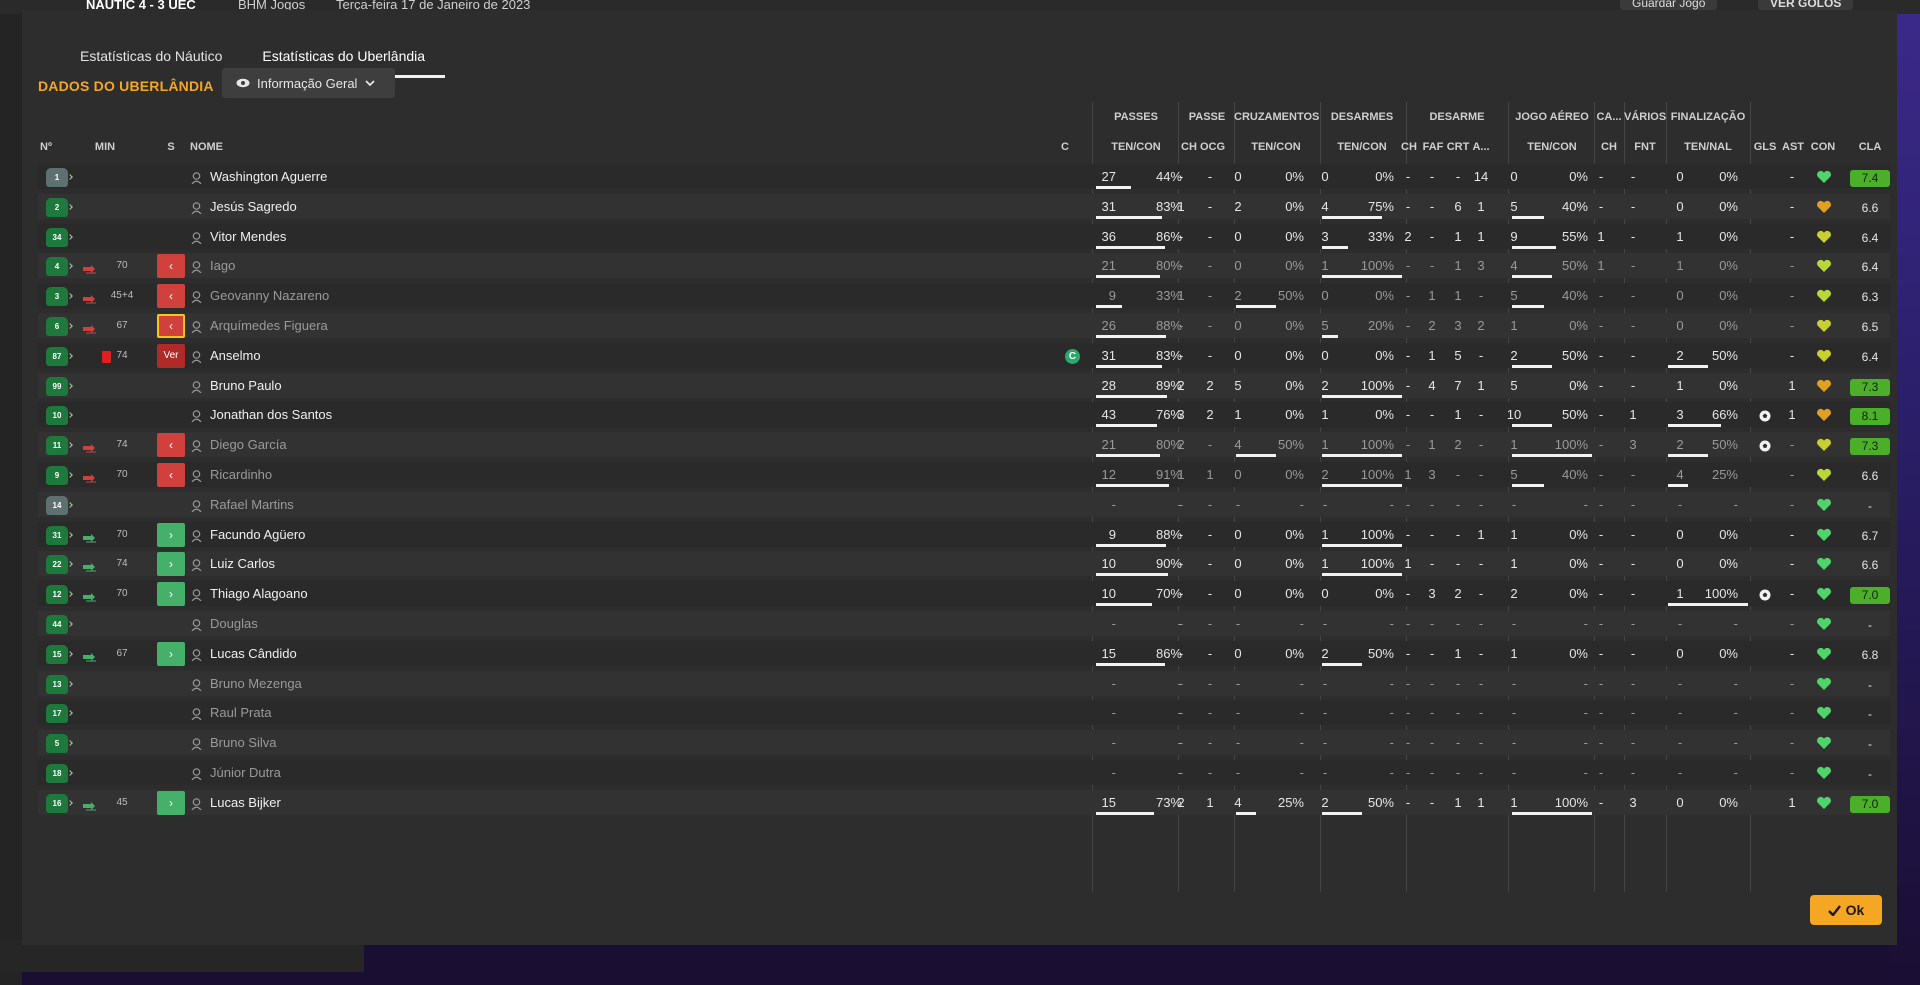 The image size is (1920, 985). Describe the element at coordinates (1793, 147) in the screenshot. I see `column-header-ast: AST` at that location.